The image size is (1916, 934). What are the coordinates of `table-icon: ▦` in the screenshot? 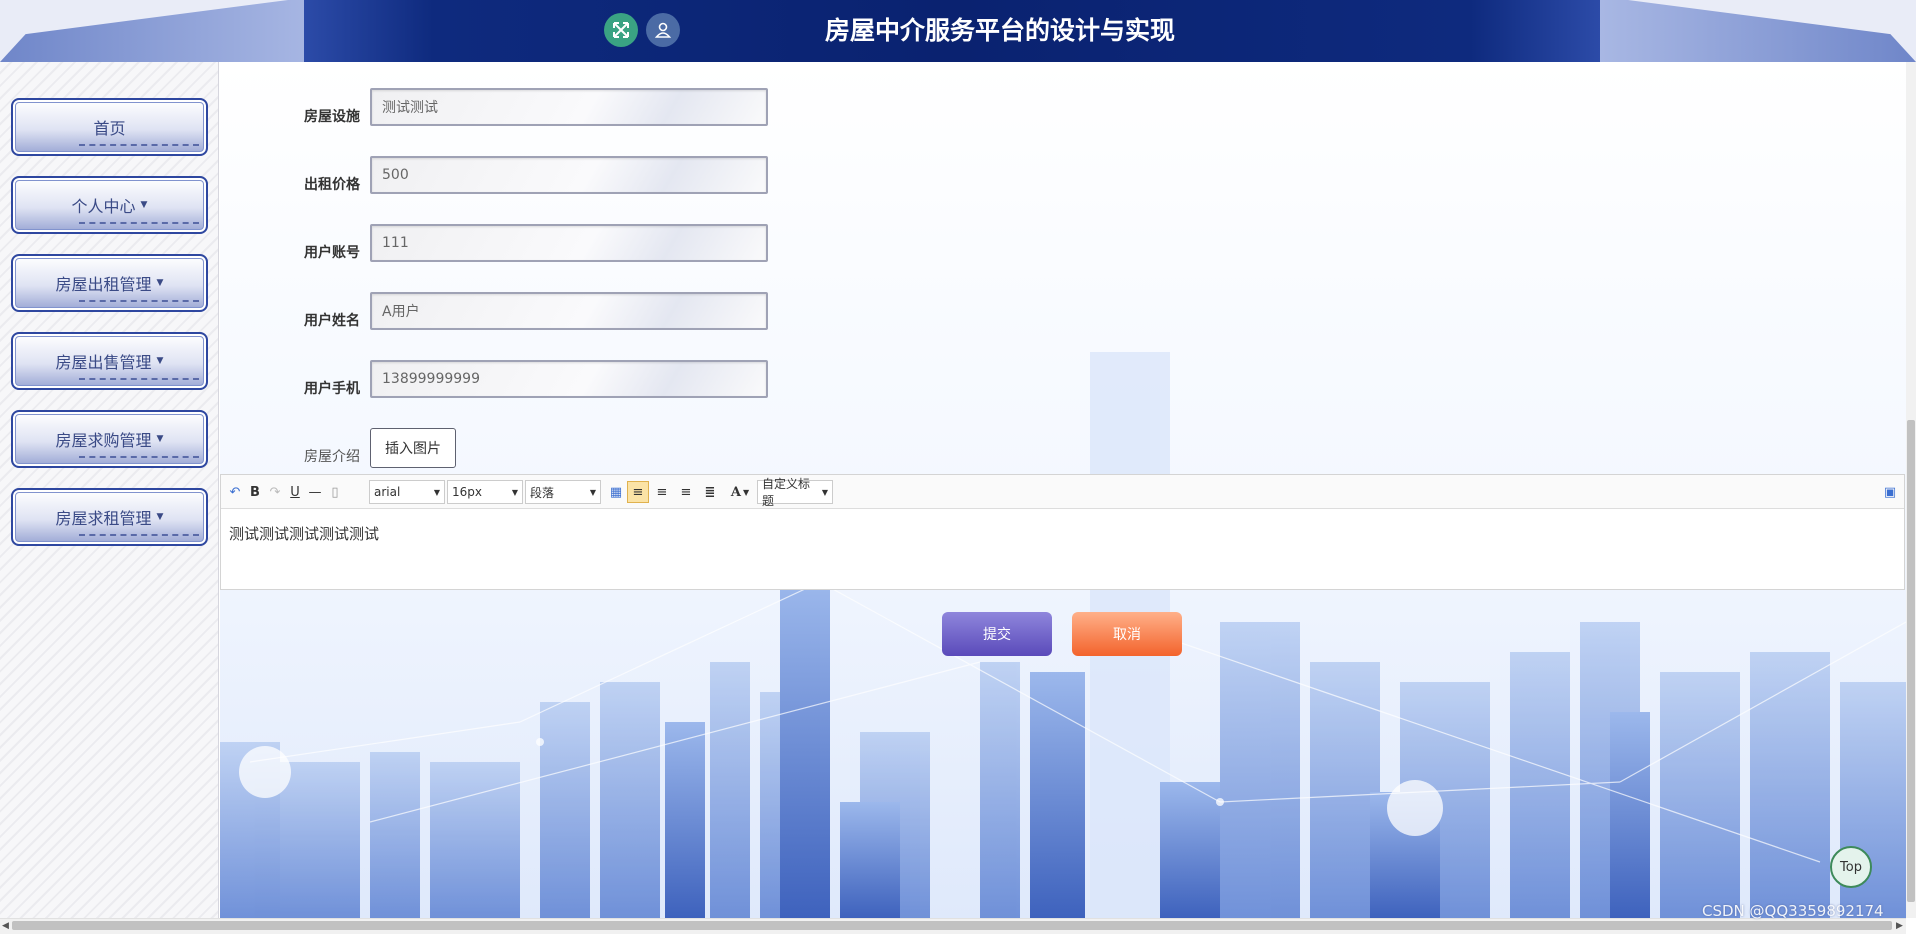 It's located at (616, 492).